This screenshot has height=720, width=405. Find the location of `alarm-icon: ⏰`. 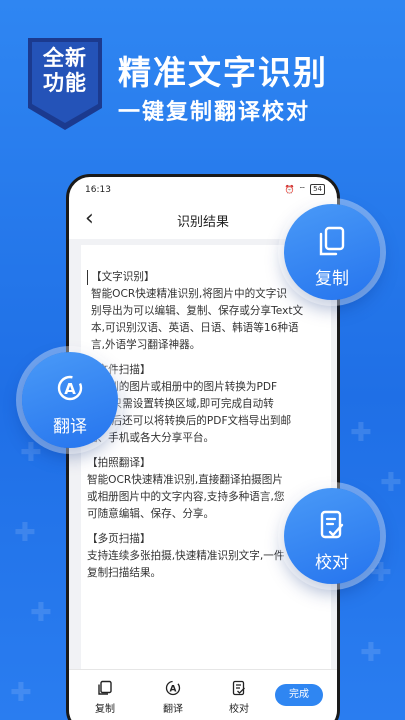

alarm-icon: ⏰ is located at coordinates (289, 189).